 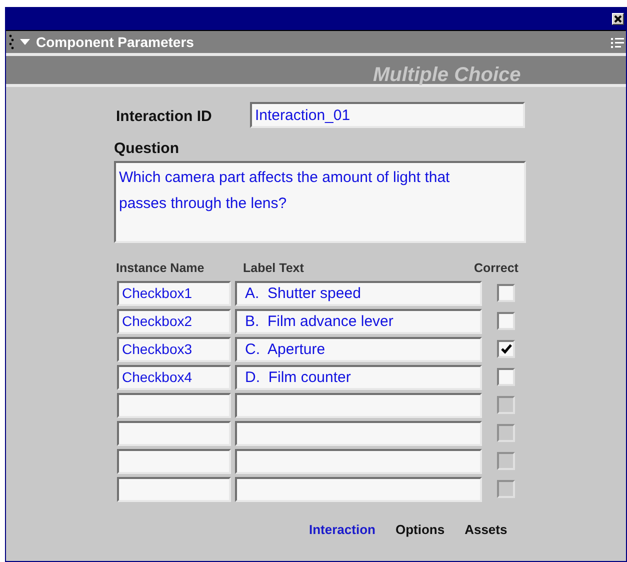 I want to click on column-header: Correct, so click(x=496, y=268).